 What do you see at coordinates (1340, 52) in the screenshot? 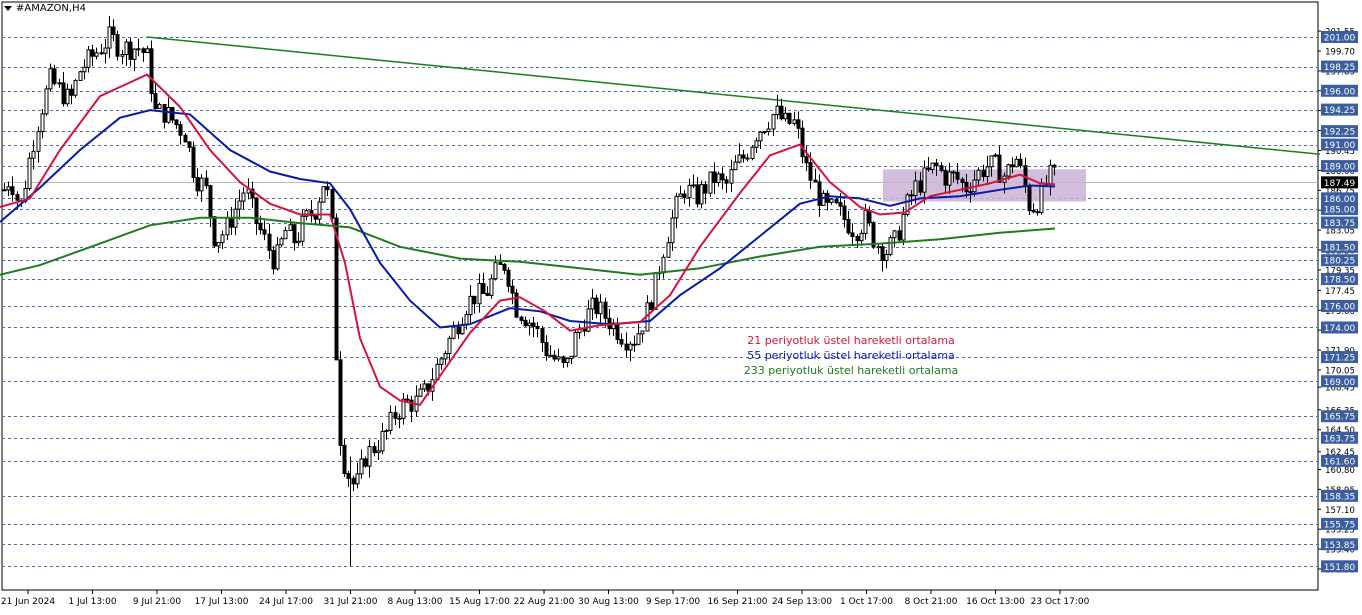
I see `axis-tick-label: 199.70` at bounding box center [1340, 52].